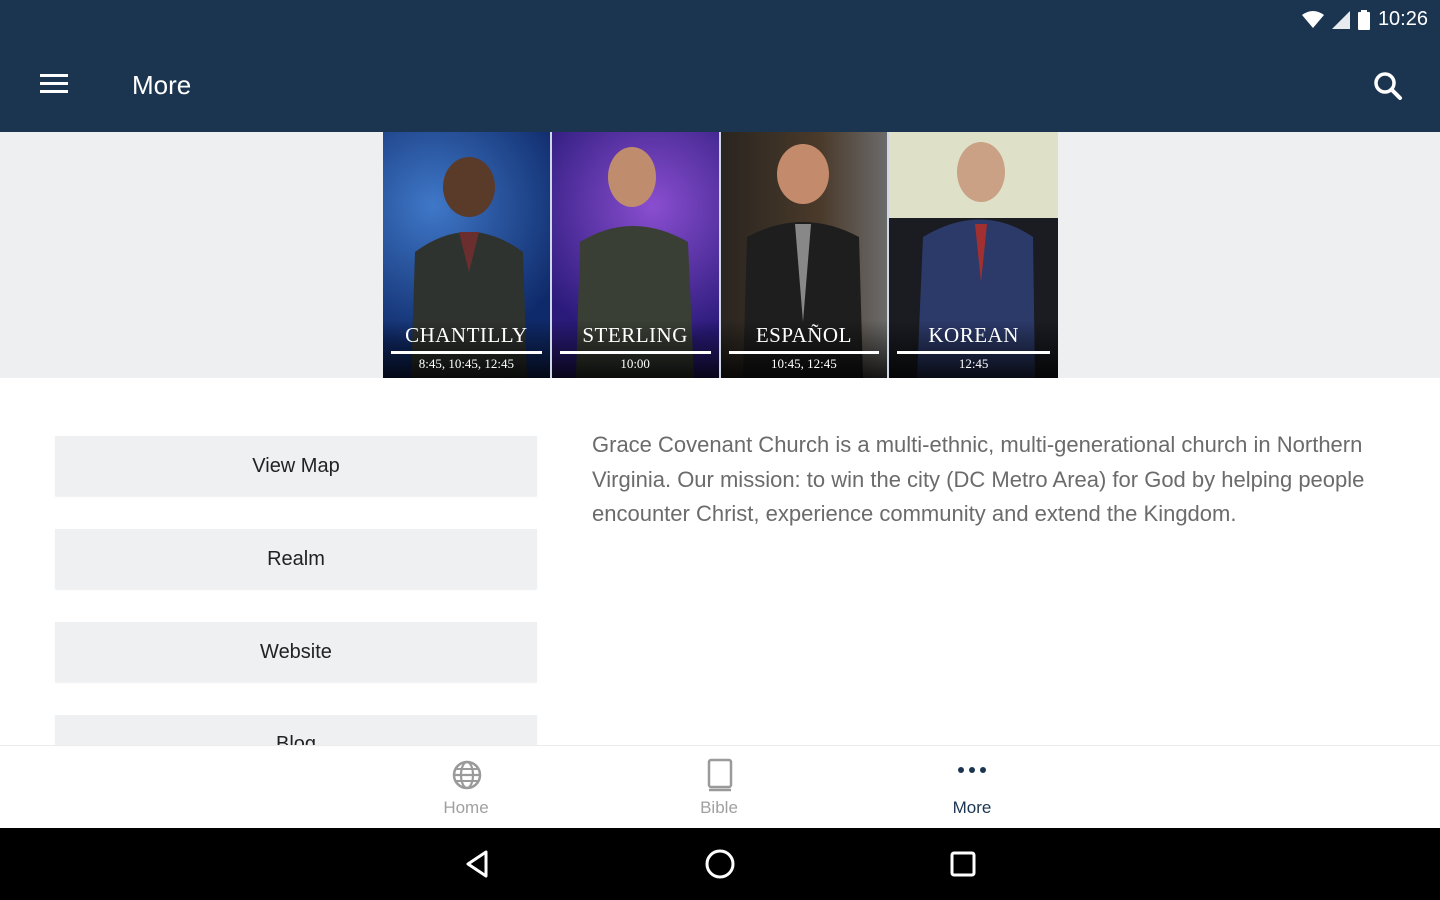 Image resolution: width=1440 pixels, height=900 pixels. I want to click on clock: 10:26, so click(1402, 19).